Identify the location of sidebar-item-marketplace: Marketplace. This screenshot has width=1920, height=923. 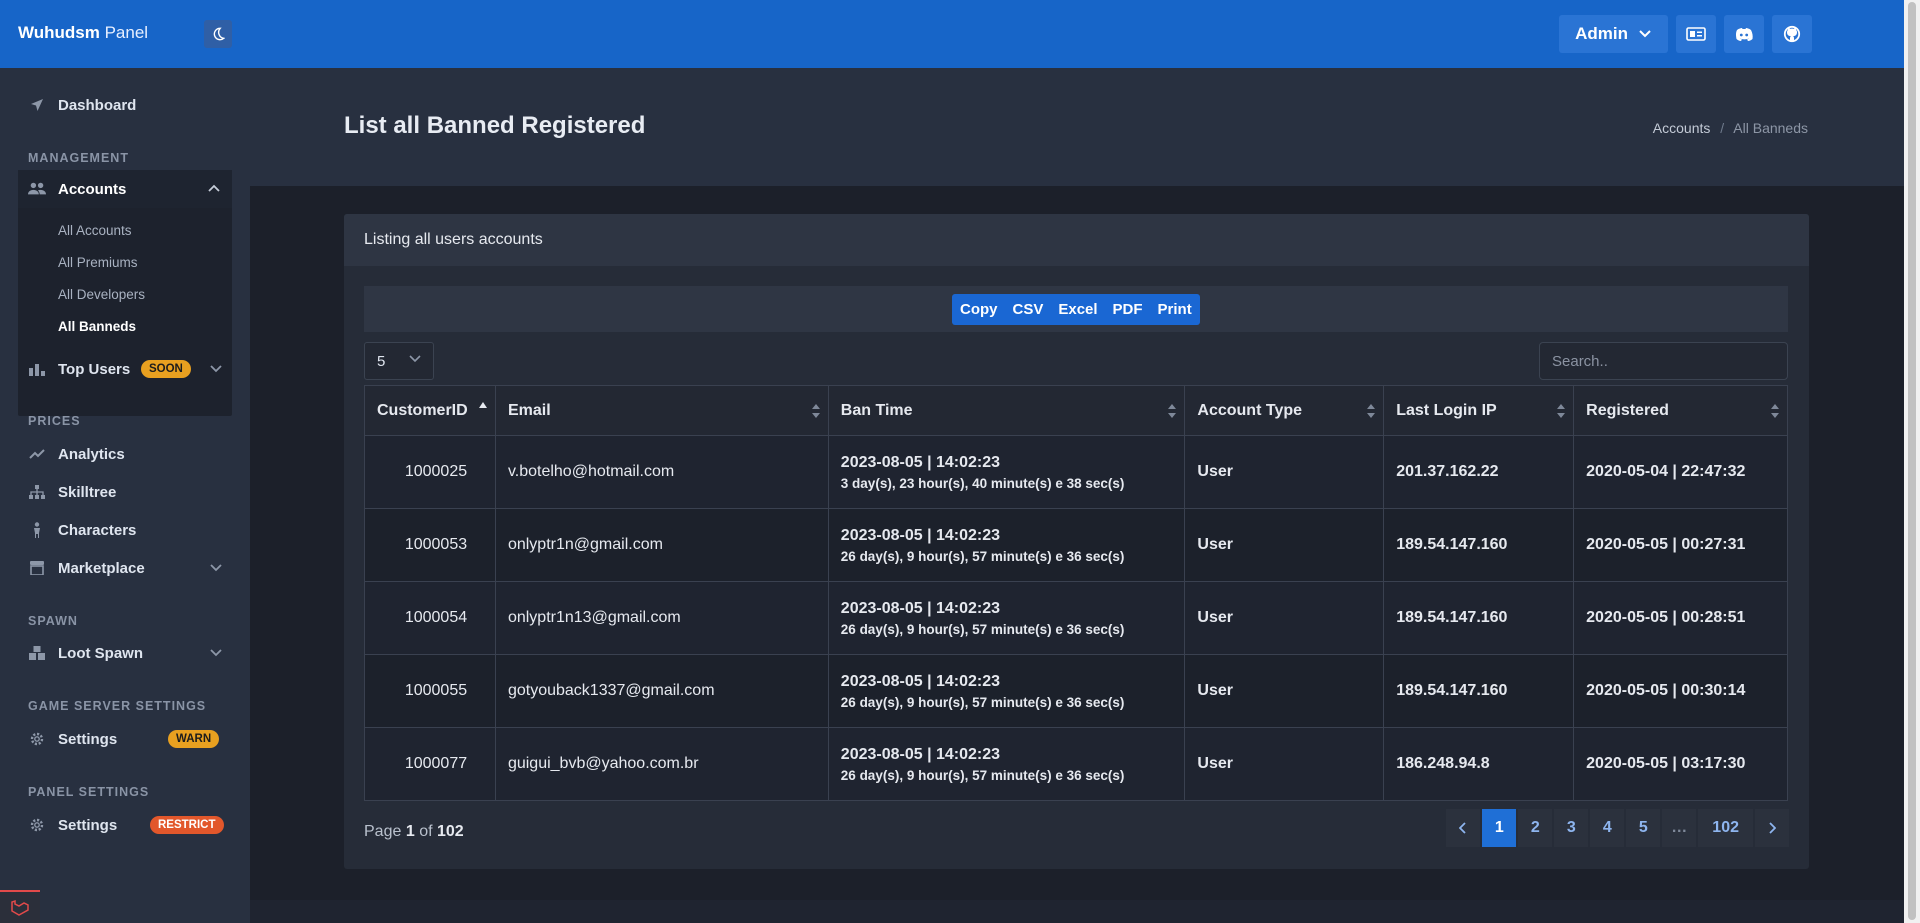
(125, 568).